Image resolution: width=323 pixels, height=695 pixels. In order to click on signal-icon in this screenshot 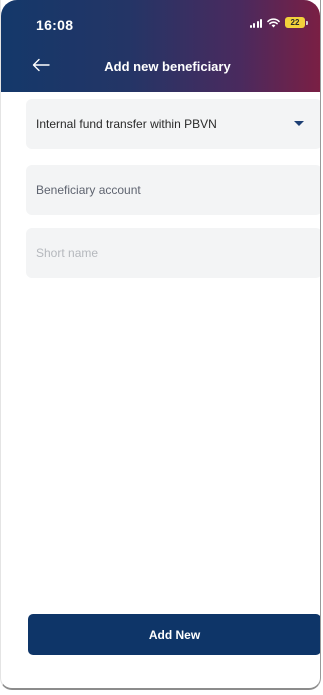, I will do `click(255, 23)`.